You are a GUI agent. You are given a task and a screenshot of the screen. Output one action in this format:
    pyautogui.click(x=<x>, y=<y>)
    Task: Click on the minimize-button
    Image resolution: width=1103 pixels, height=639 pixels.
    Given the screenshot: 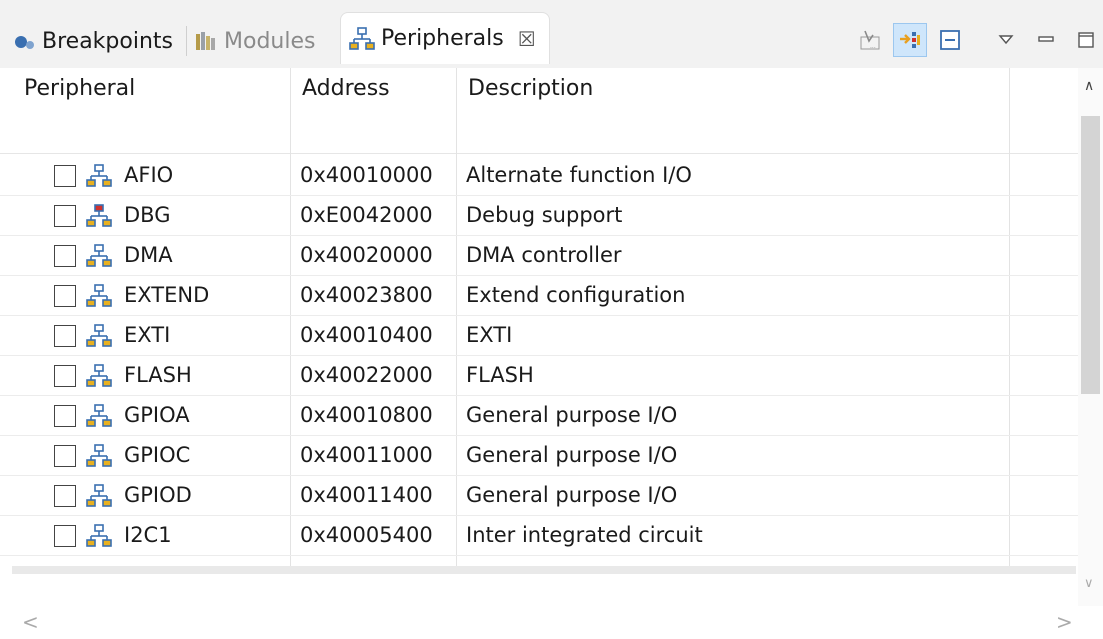 What is the action you would take?
    pyautogui.click(x=1046, y=40)
    